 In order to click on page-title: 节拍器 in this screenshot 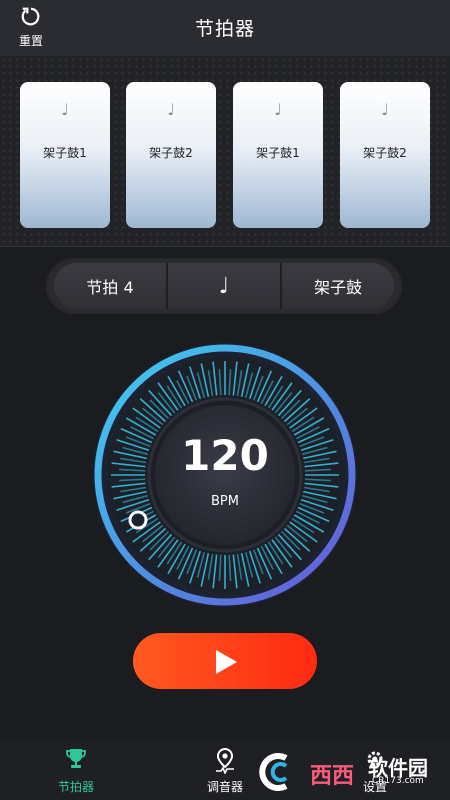, I will do `click(224, 29)`.